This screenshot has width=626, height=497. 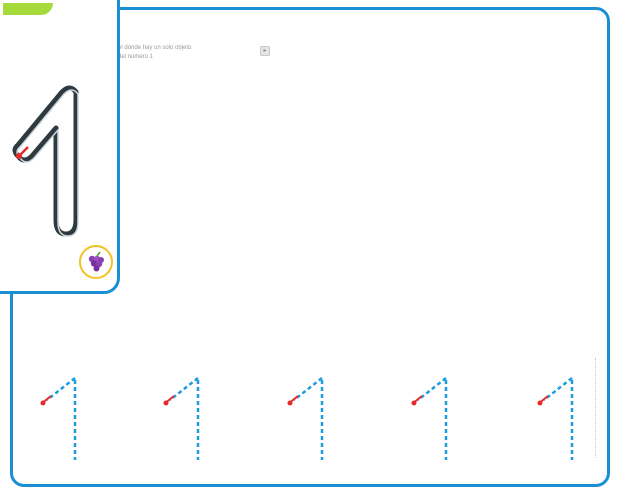 I want to click on instruction-text: el dónde hay un solo objeto del número 1, so click(x=178, y=53).